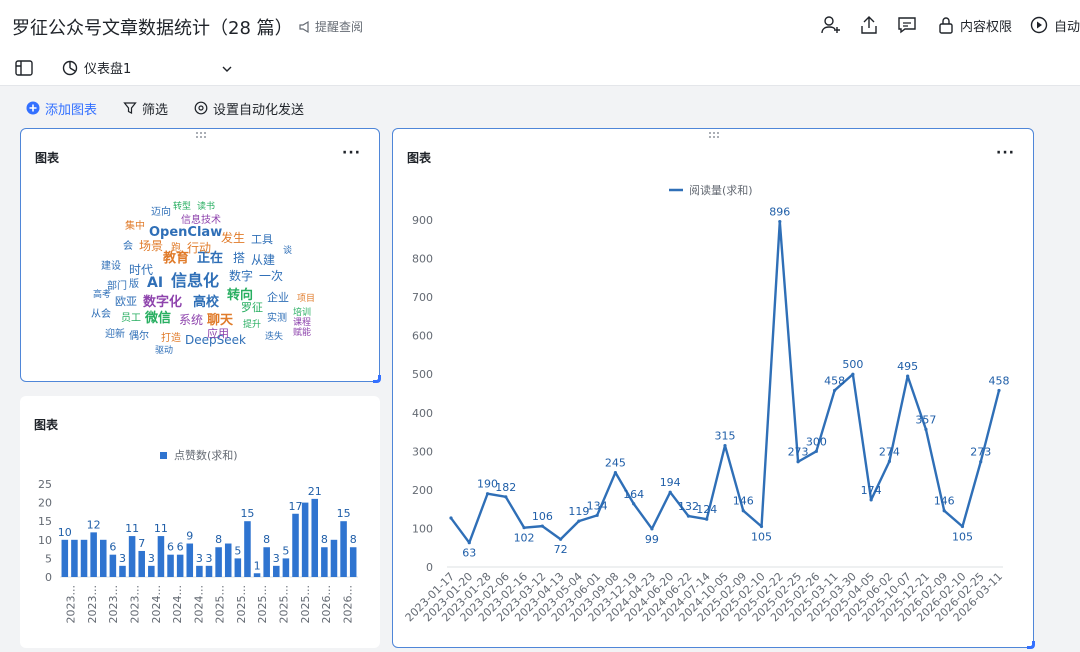 Image resolution: width=1080 pixels, height=652 pixels. What do you see at coordinates (263, 260) in the screenshot?
I see `wordcloud-word: 从建` at bounding box center [263, 260].